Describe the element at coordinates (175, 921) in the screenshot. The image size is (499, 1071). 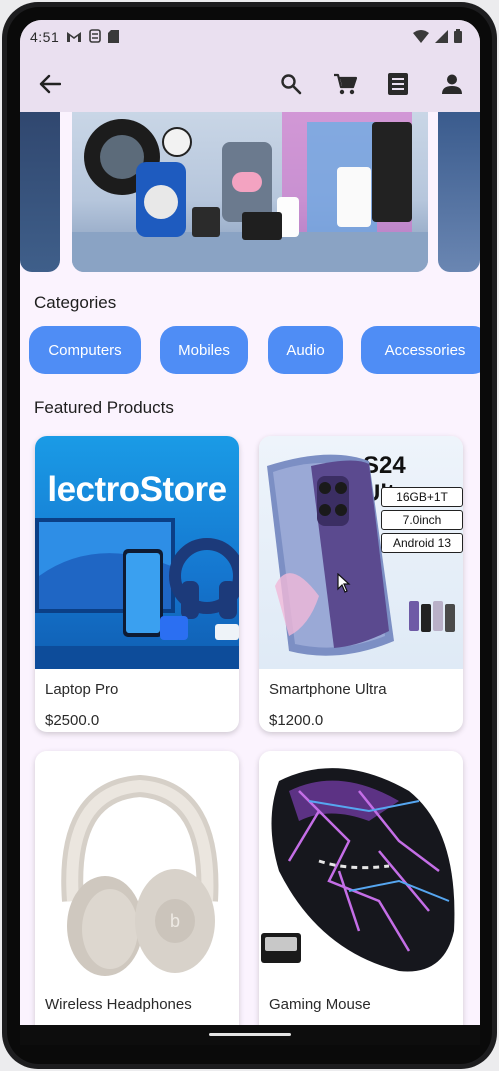
I see `svg-text: b` at that location.